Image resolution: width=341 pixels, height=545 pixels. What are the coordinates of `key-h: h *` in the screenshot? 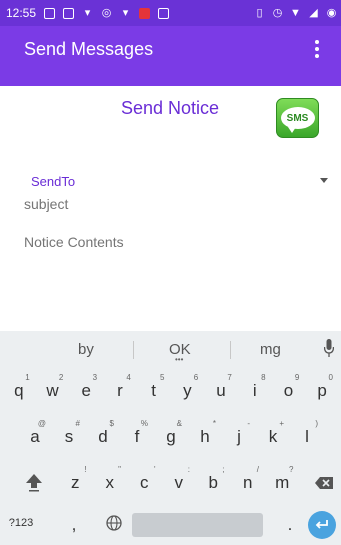 It's located at (205, 437).